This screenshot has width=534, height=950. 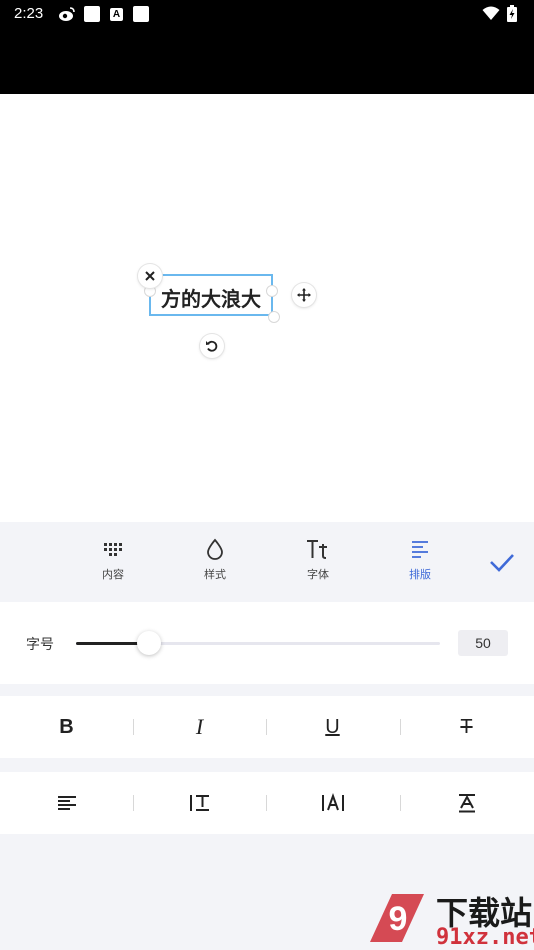 What do you see at coordinates (485, 937) in the screenshot?
I see `watermark-url: 91xz.net` at bounding box center [485, 937].